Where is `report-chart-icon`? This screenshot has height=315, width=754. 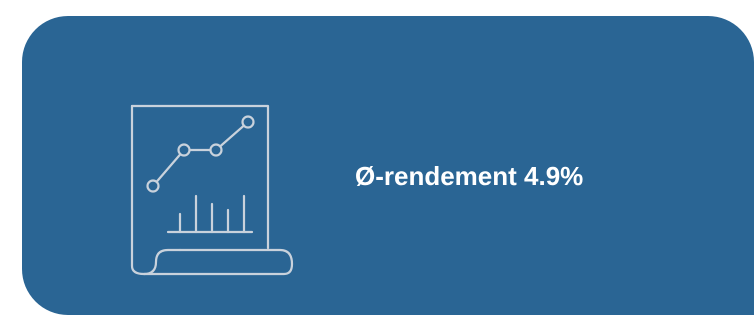 report-chart-icon is located at coordinates (212, 190).